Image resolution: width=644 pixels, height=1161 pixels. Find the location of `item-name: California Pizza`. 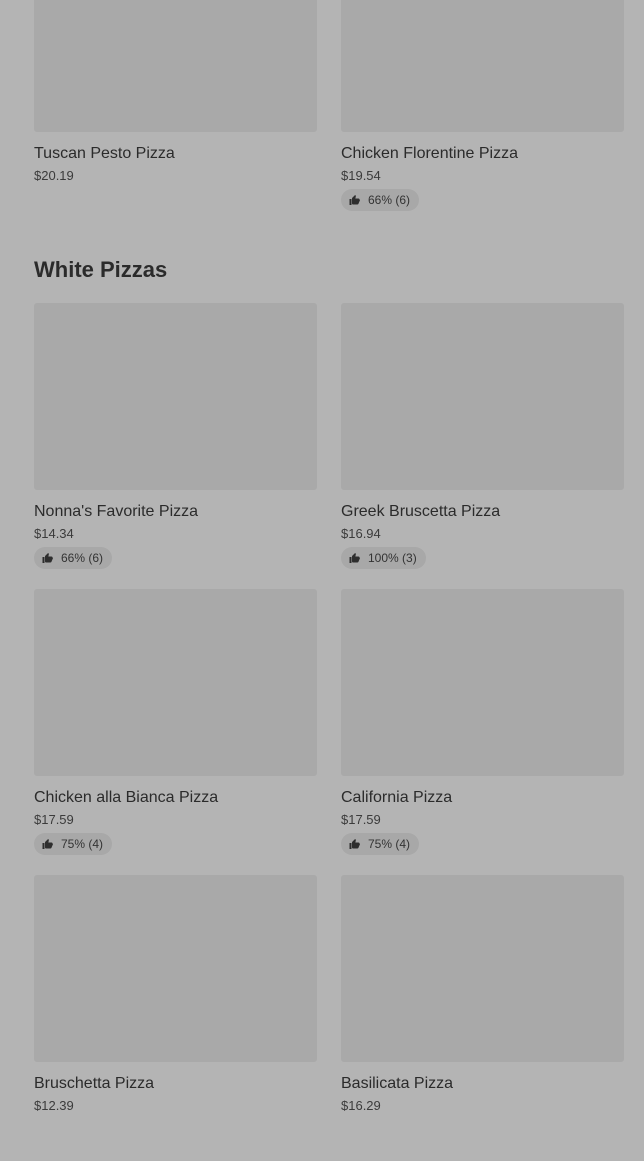

item-name: California Pizza is located at coordinates (397, 797).